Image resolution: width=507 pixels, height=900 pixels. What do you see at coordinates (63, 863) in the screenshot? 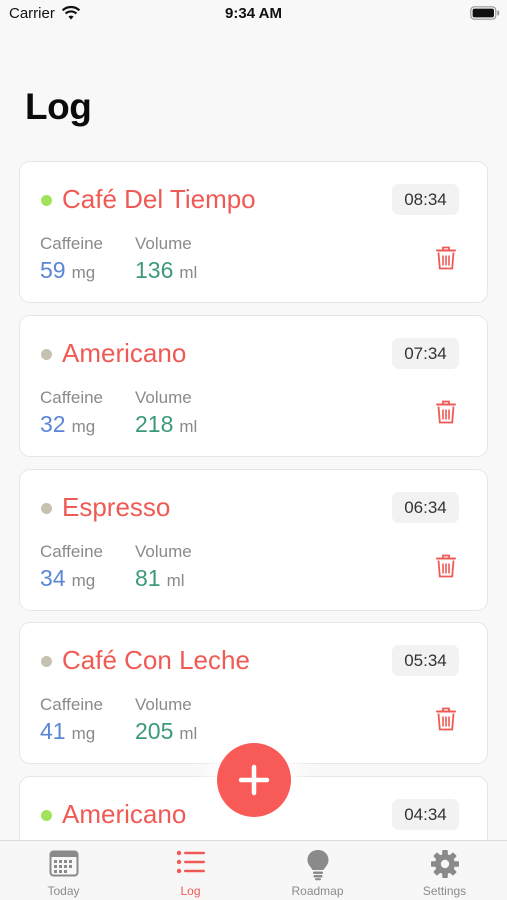
I see `calendar-icon` at bounding box center [63, 863].